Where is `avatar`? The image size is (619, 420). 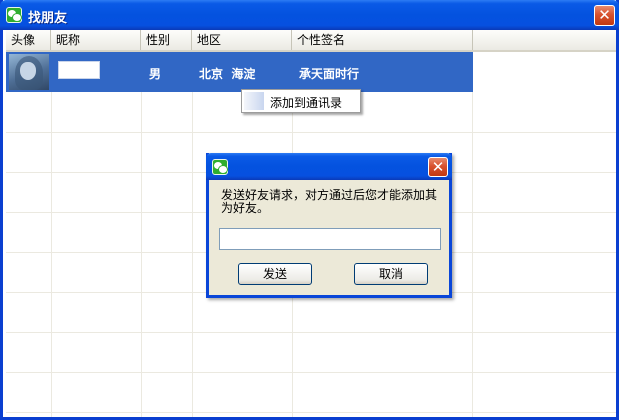
avatar is located at coordinates (29, 72).